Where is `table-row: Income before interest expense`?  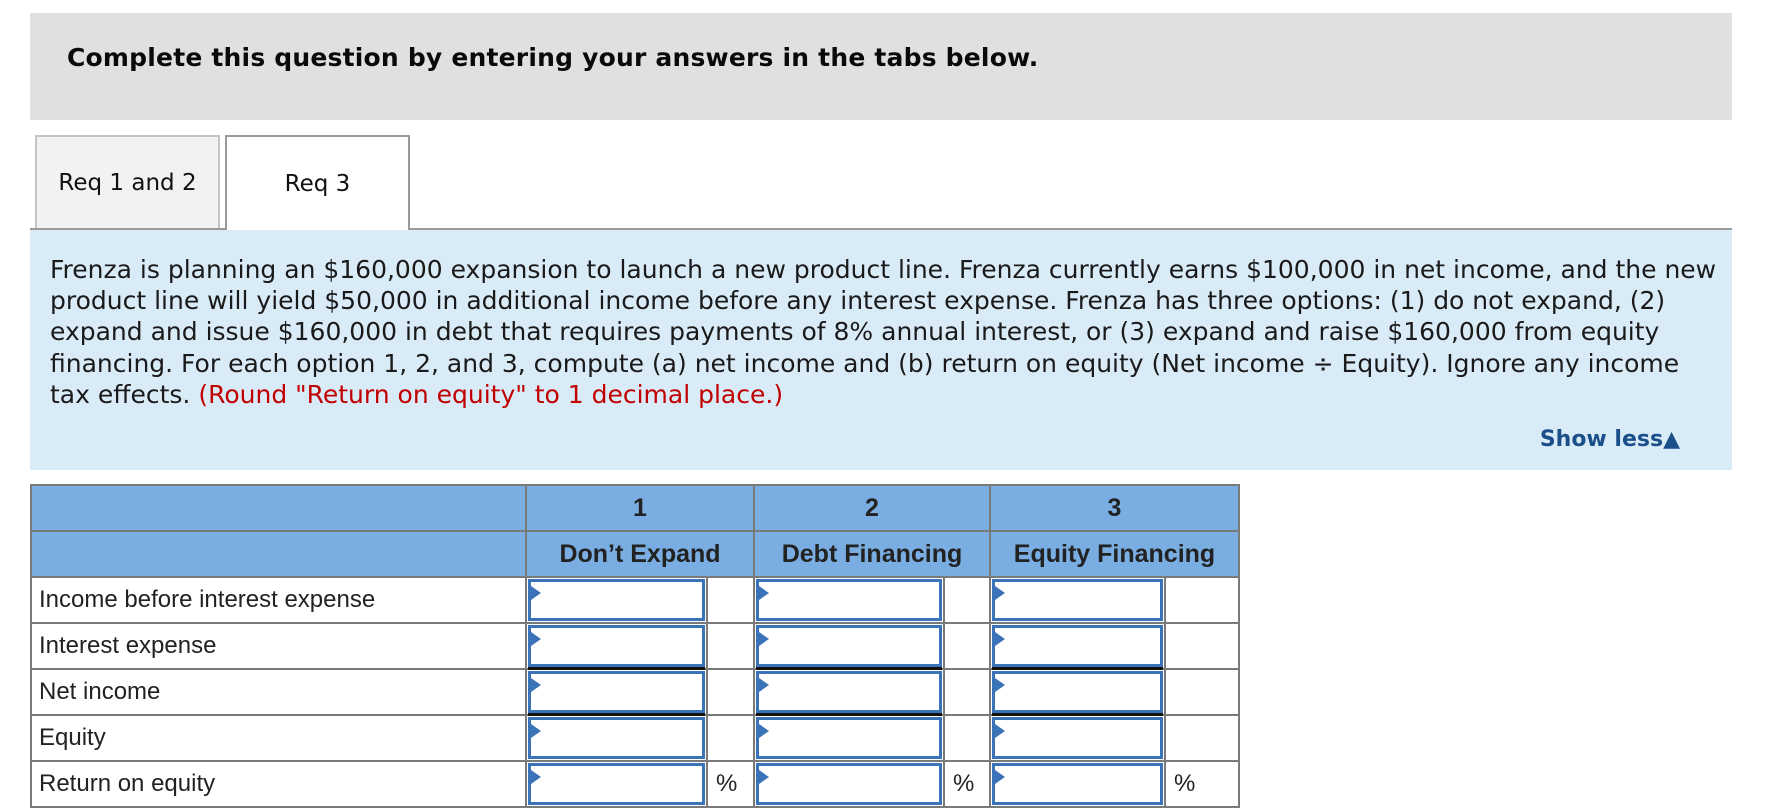 table-row: Income before interest expense is located at coordinates (635, 600).